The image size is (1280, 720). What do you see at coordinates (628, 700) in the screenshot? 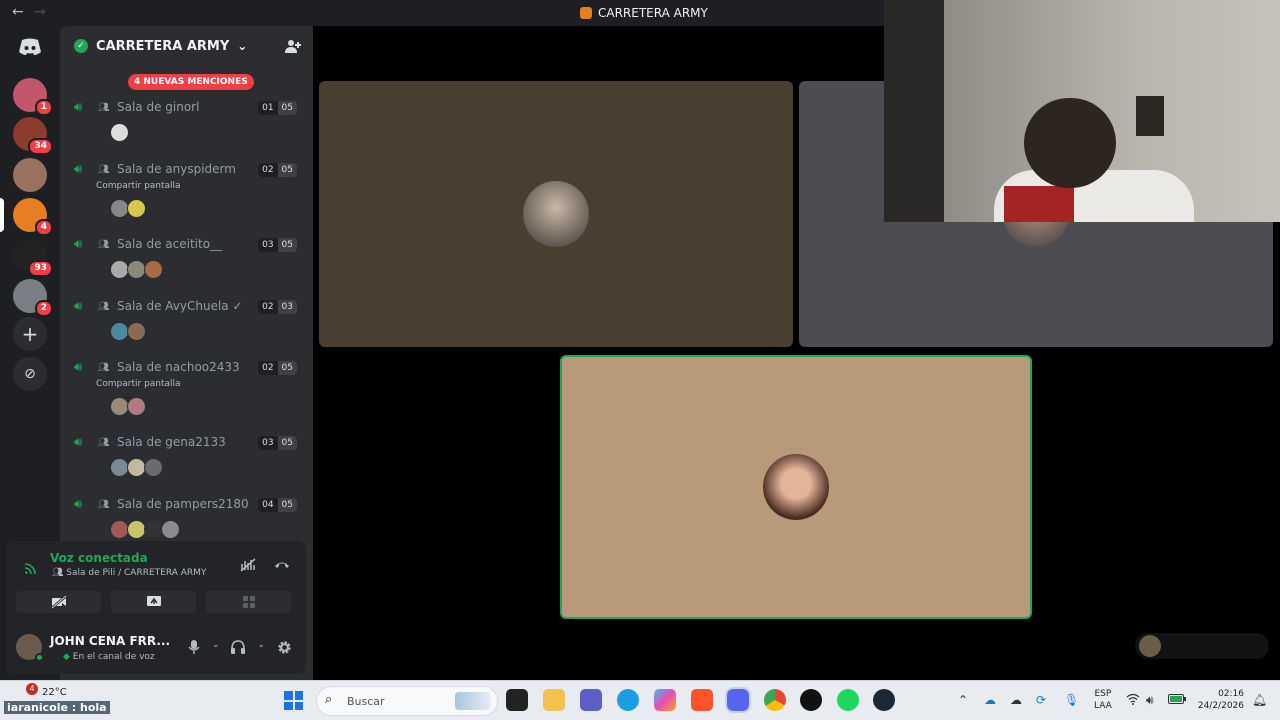
I see `edge-icon` at bounding box center [628, 700].